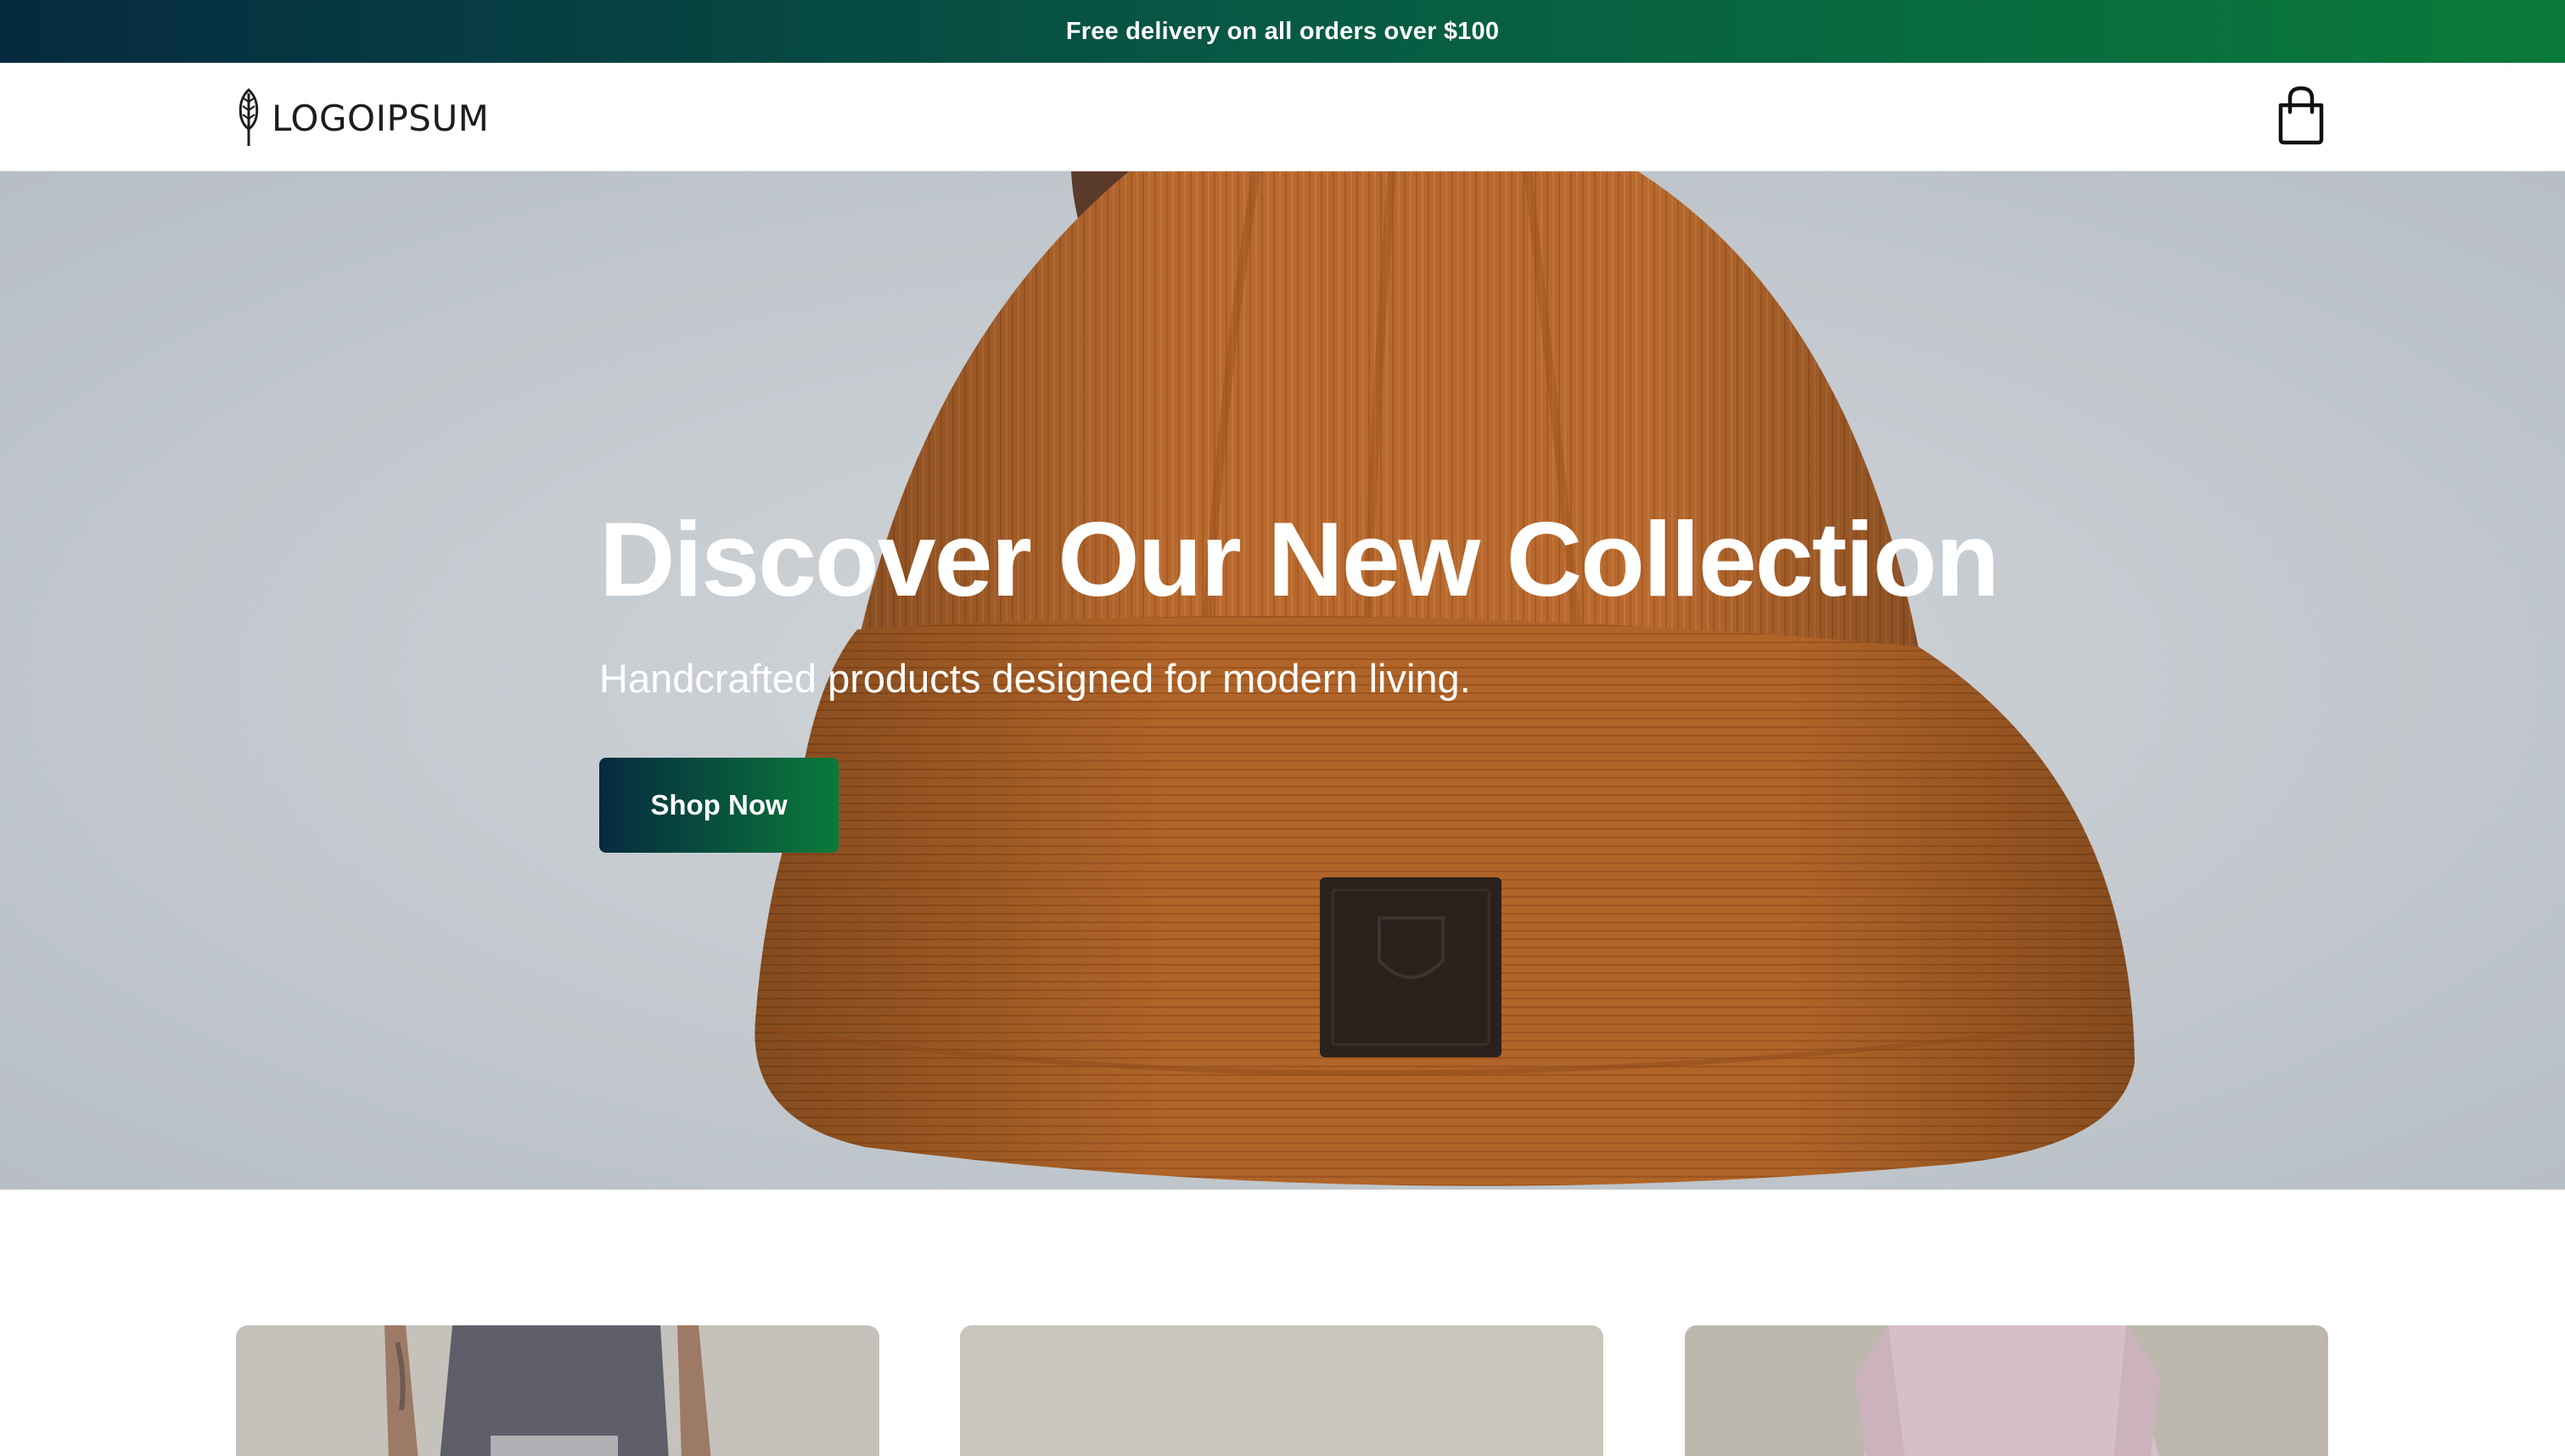 Image resolution: width=2565 pixels, height=1456 pixels. Describe the element at coordinates (381, 118) in the screenshot. I see `logo-text: LOGOIPSUM` at that location.